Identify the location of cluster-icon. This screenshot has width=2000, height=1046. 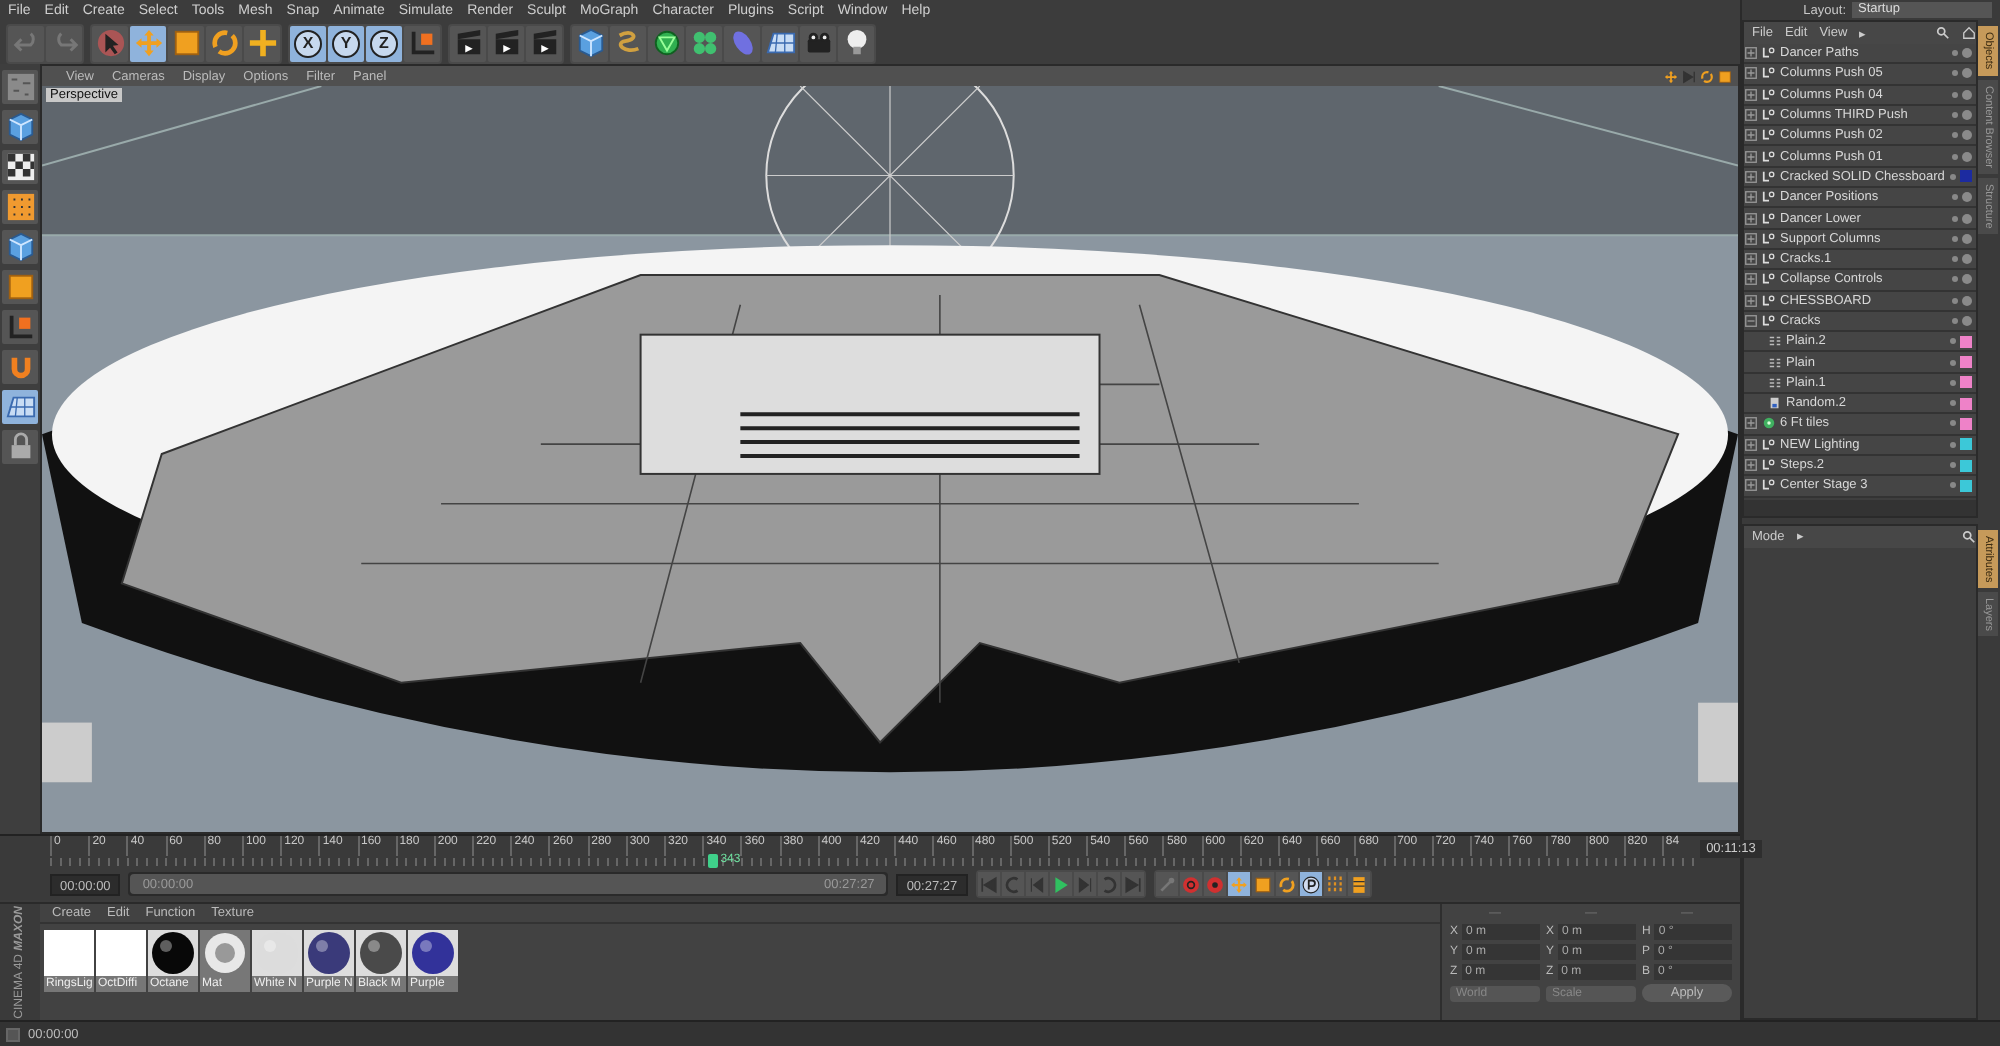
(704, 43).